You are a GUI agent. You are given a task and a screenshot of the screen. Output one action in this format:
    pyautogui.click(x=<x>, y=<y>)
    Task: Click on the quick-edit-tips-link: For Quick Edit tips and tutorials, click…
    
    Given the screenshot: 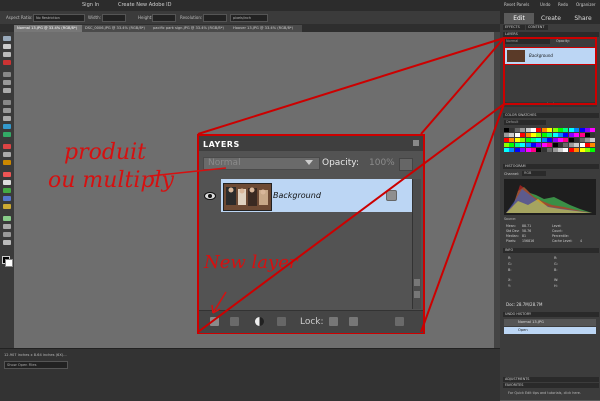 What is the action you would take?
    pyautogui.click(x=544, y=393)
    